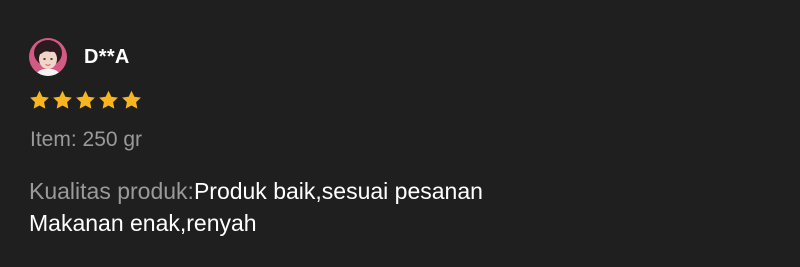 This screenshot has height=267, width=800. I want to click on star-rating, so click(85, 100).